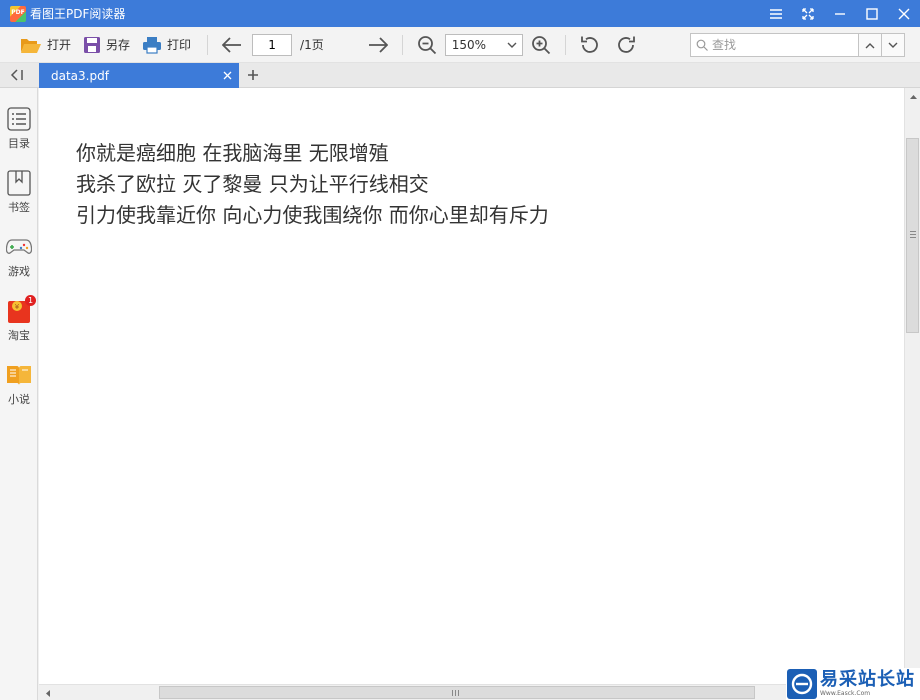  What do you see at coordinates (232, 153) in the screenshot?
I see `document-line: 你就是癌细胞 在我脑海里 无限增殖` at bounding box center [232, 153].